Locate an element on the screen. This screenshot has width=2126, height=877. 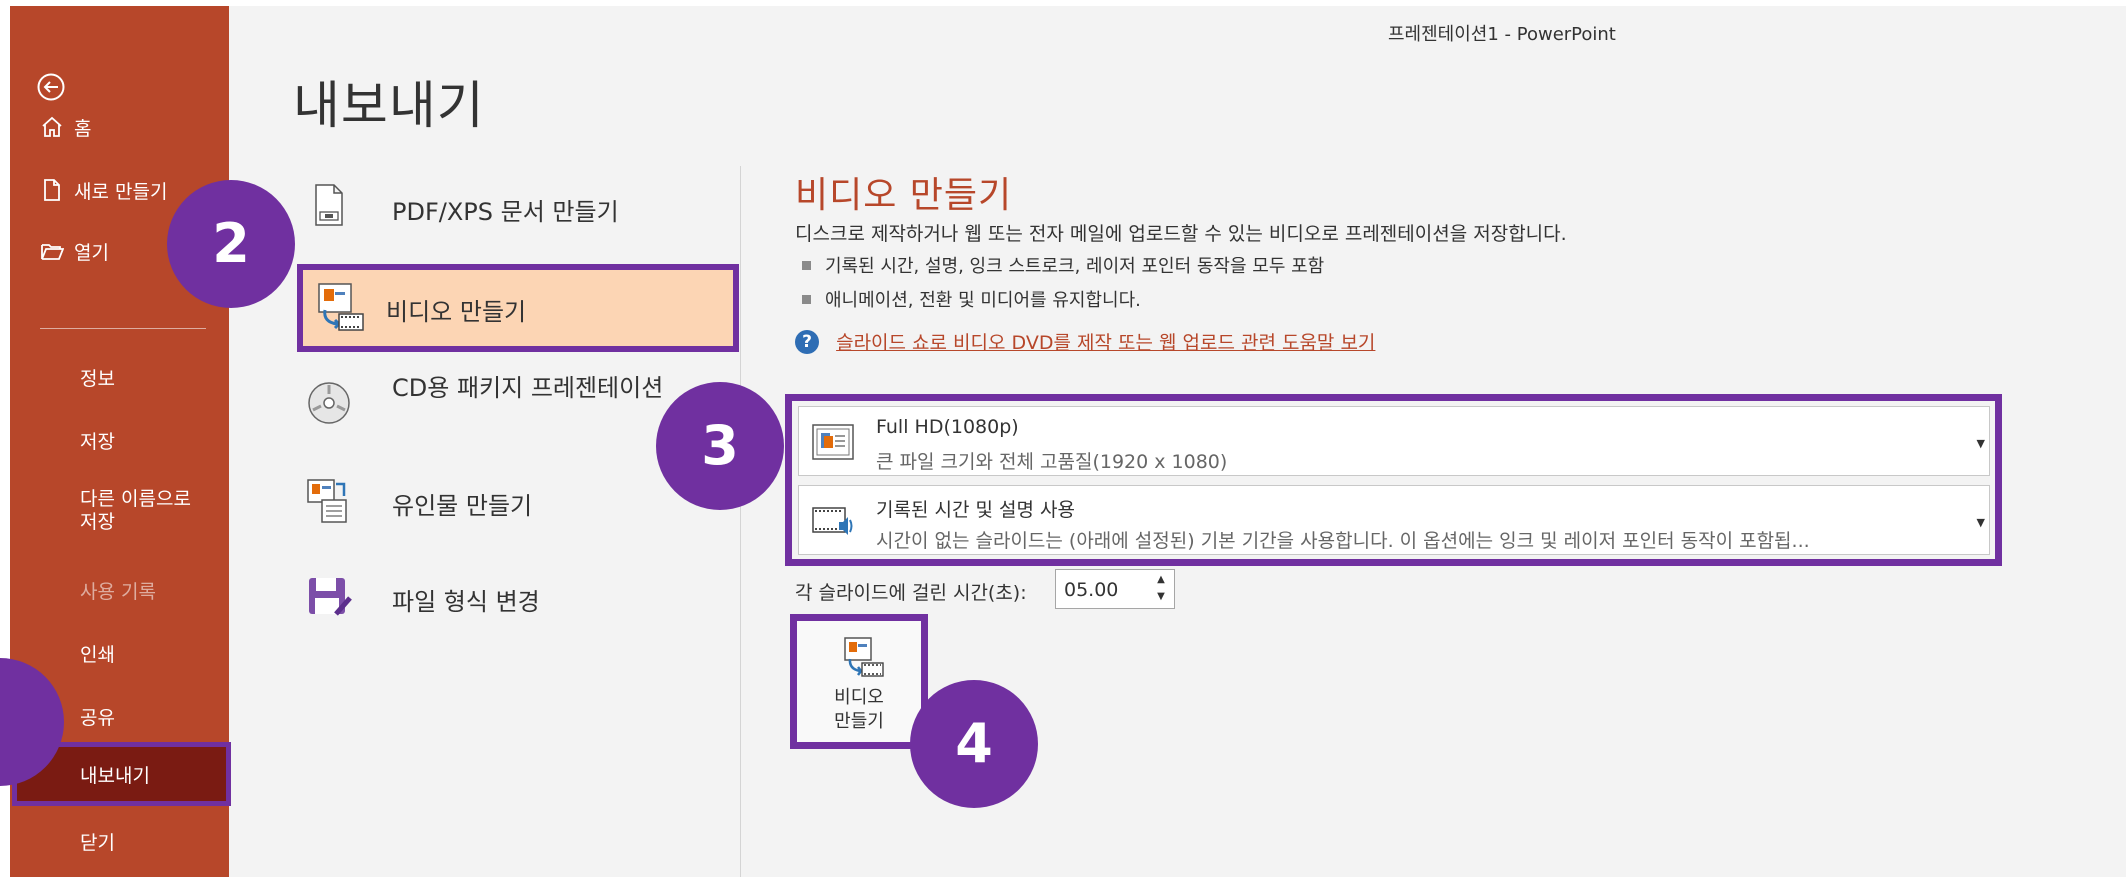
page-title: 내보내기 is located at coordinates (389, 106).